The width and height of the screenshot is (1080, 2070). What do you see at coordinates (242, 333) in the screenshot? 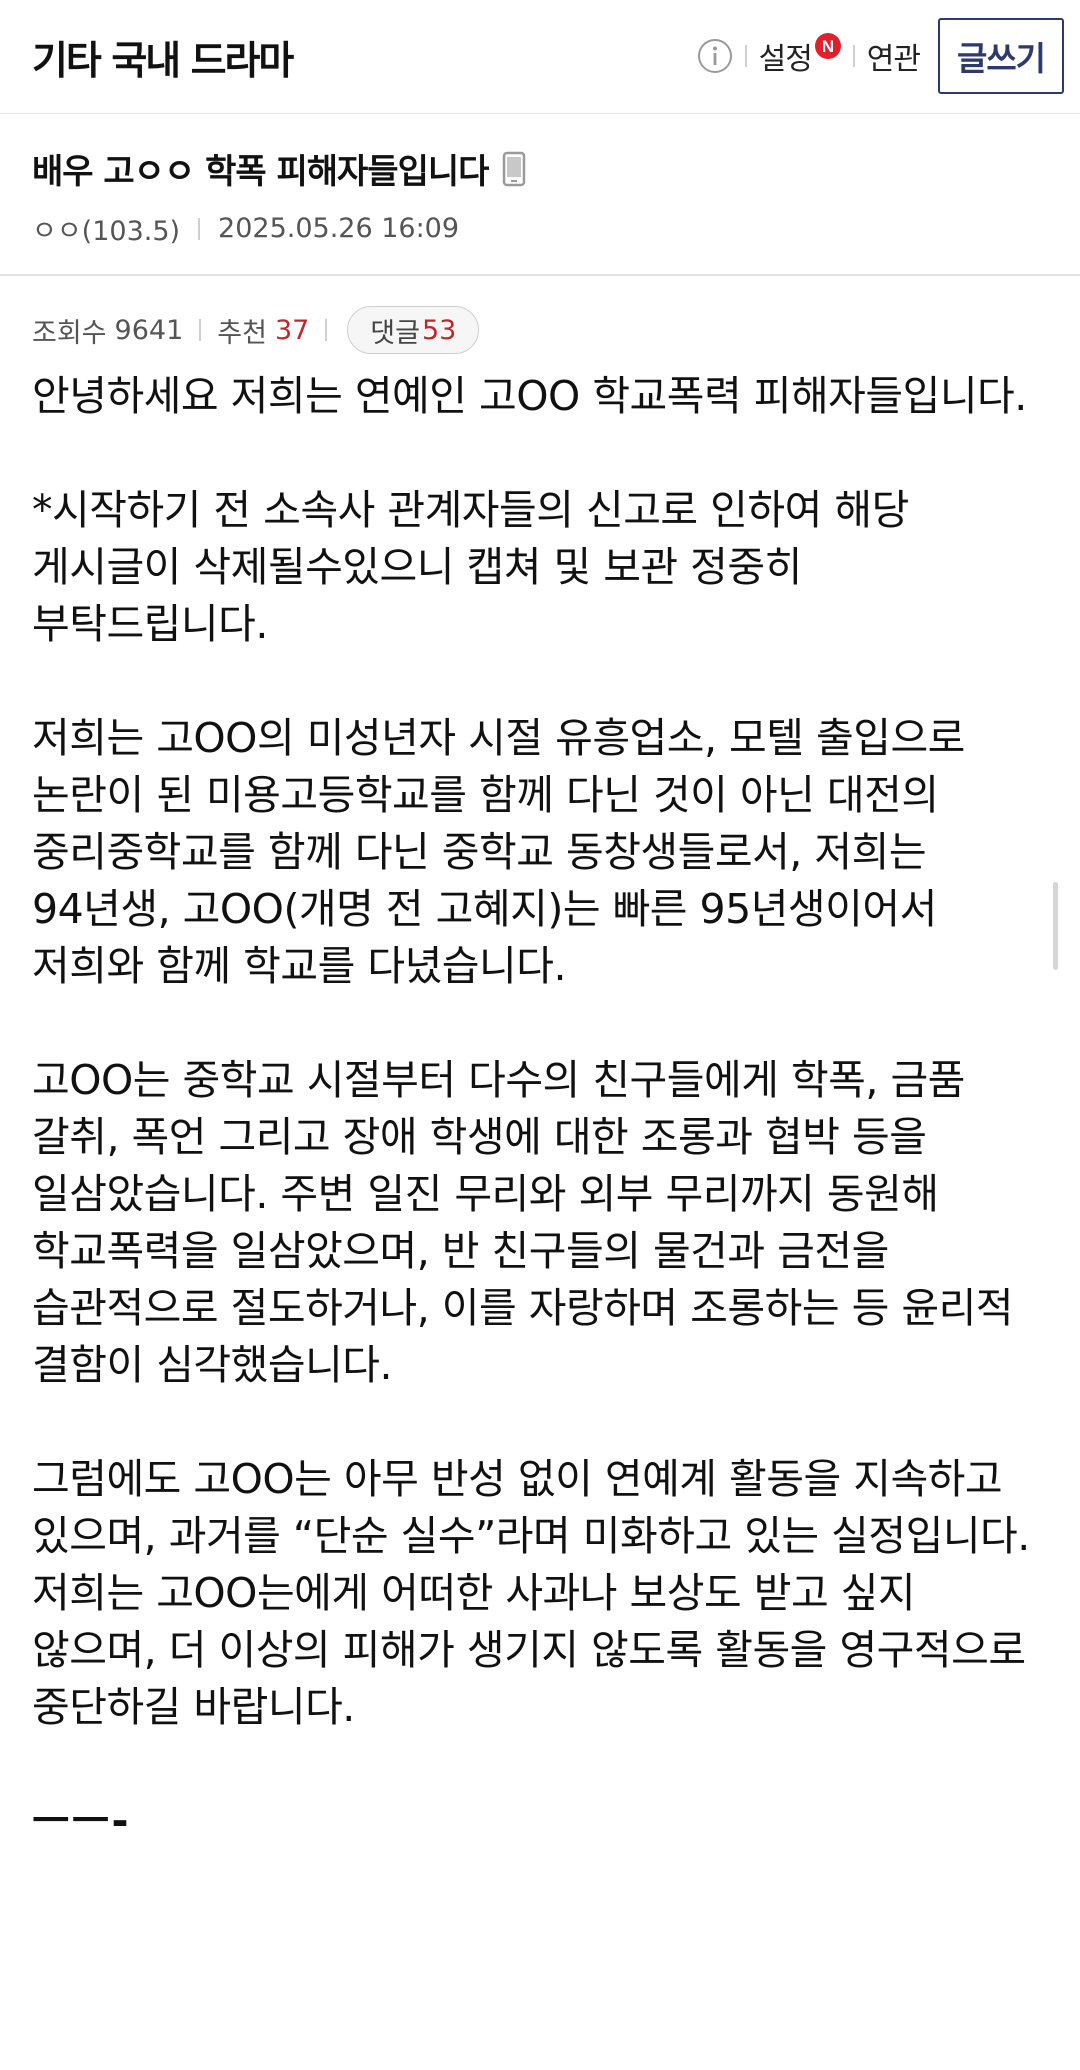
I see `recommend-label: 추천` at bounding box center [242, 333].